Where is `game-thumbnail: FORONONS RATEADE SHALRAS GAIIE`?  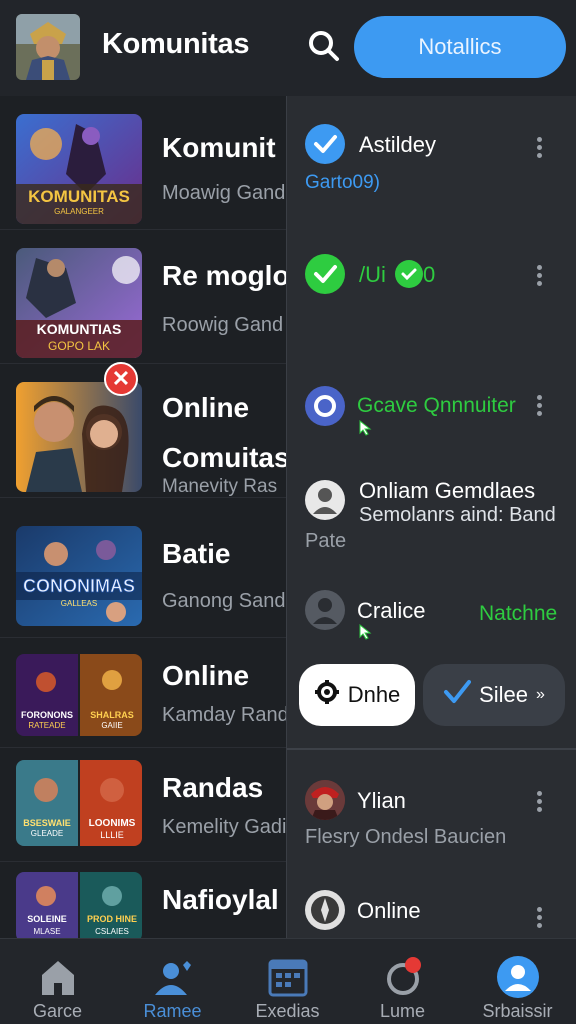
game-thumbnail: FORONONS RATEADE SHALRAS GAIIE is located at coordinates (79, 695).